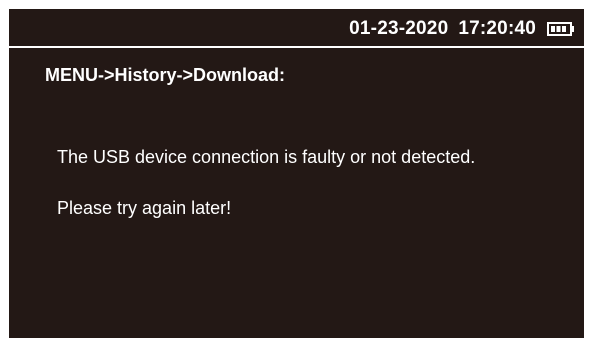 This screenshot has height=343, width=591. Describe the element at coordinates (296, 27) in the screenshot. I see `status-bar: 01-23-2020 17:20:40` at that location.